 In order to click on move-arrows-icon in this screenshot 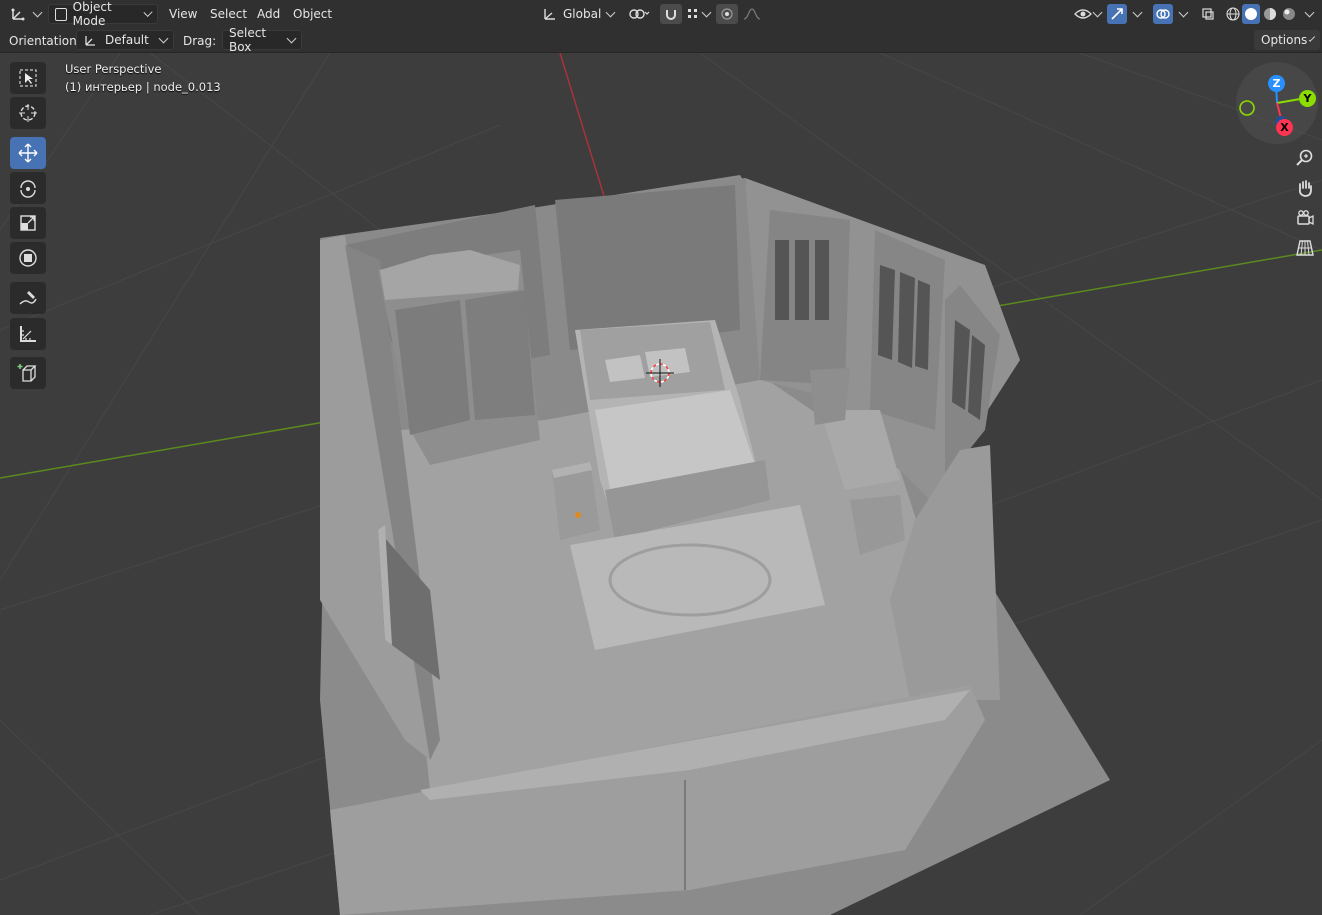, I will do `click(28, 153)`.